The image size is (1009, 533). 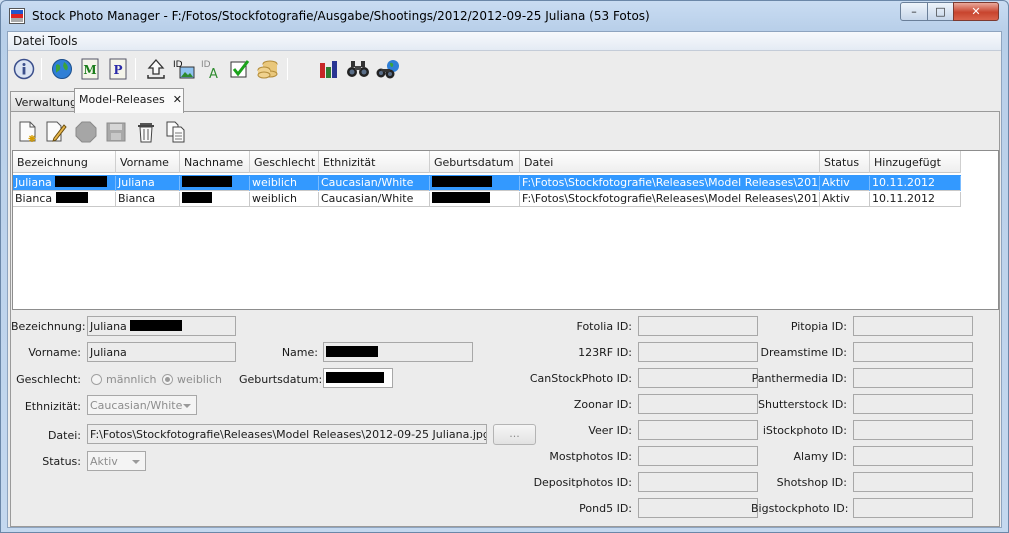 What do you see at coordinates (698, 378) in the screenshot?
I see `canstockphoto-id-field` at bounding box center [698, 378].